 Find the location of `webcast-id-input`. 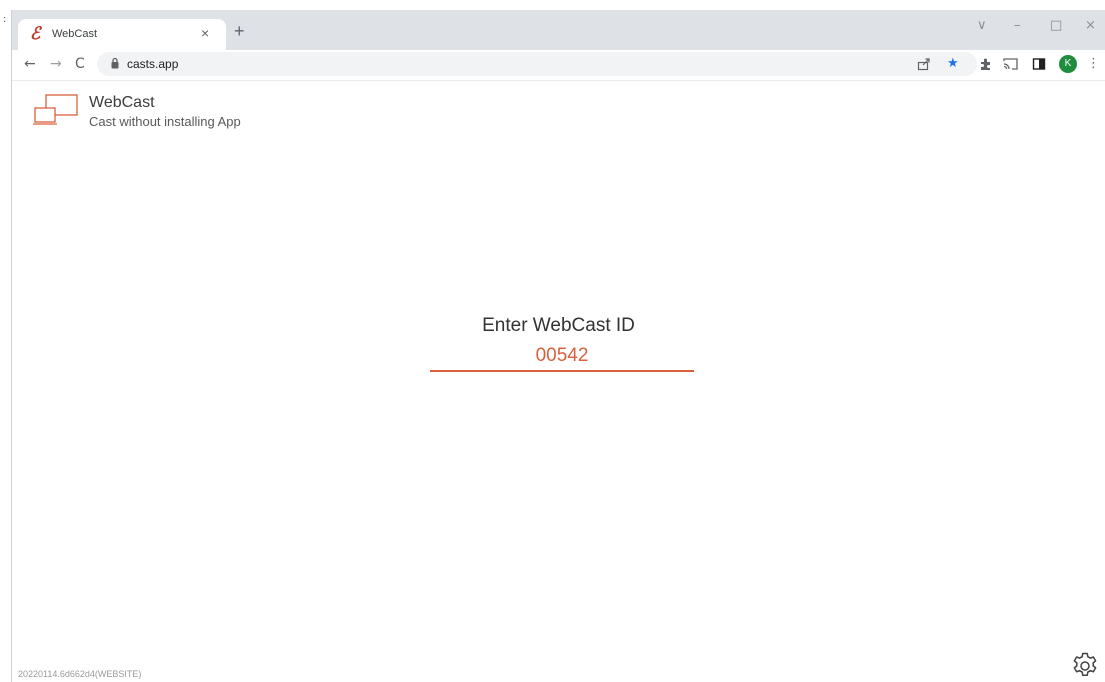

webcast-id-input is located at coordinates (562, 357).